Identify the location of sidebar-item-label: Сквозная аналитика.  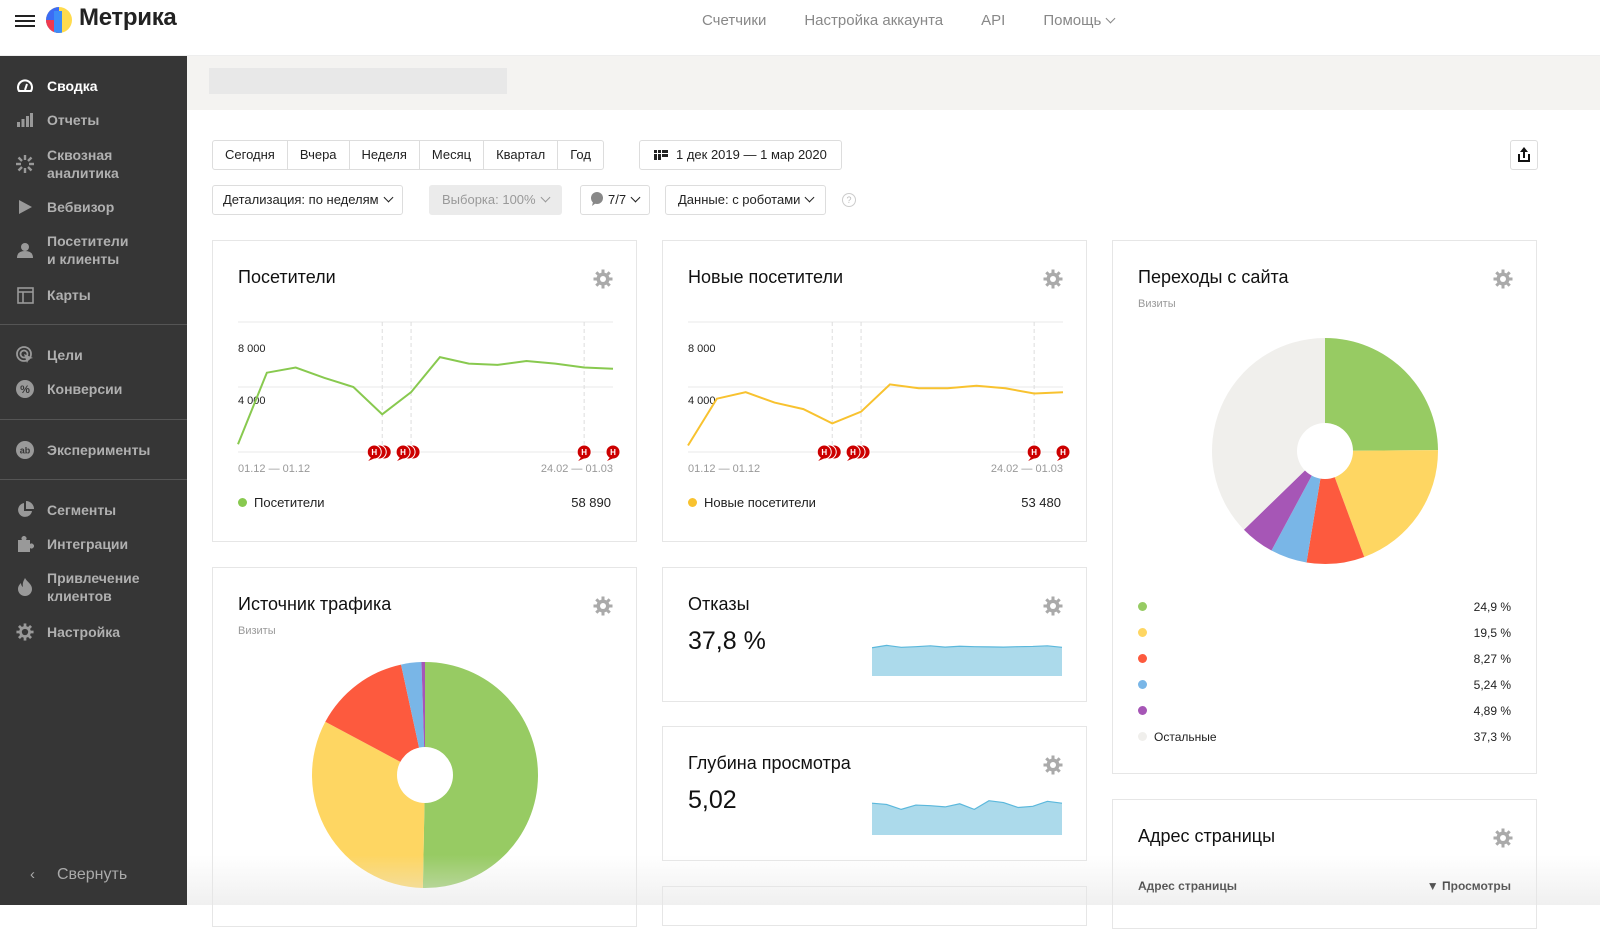
(83, 164).